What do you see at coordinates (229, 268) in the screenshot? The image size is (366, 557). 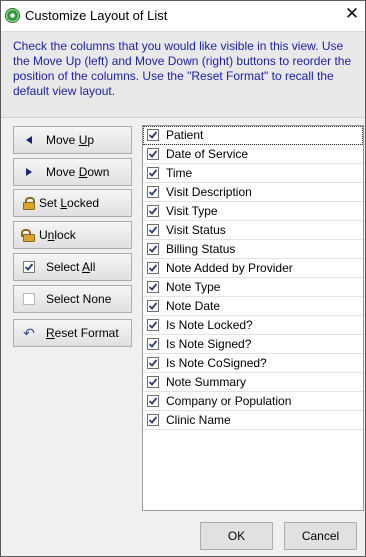 I see `column-label: Note Added by Provider` at bounding box center [229, 268].